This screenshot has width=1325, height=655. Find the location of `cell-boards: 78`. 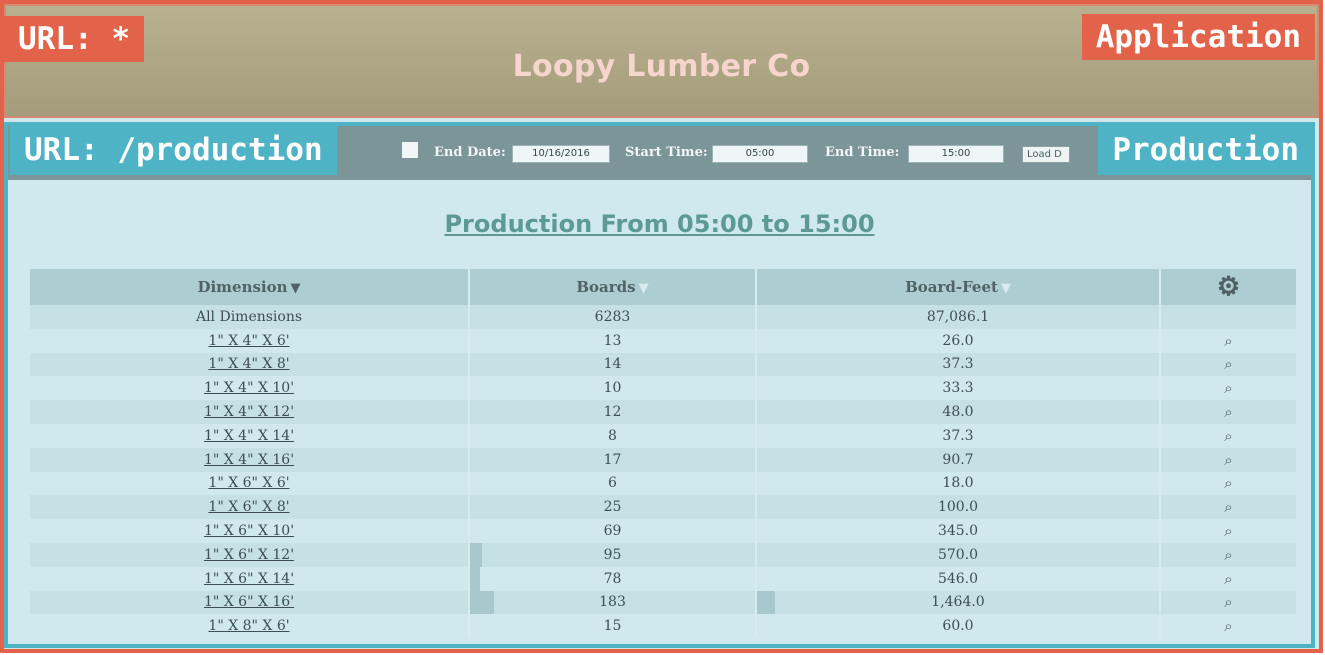

cell-boards: 78 is located at coordinates (613, 578).